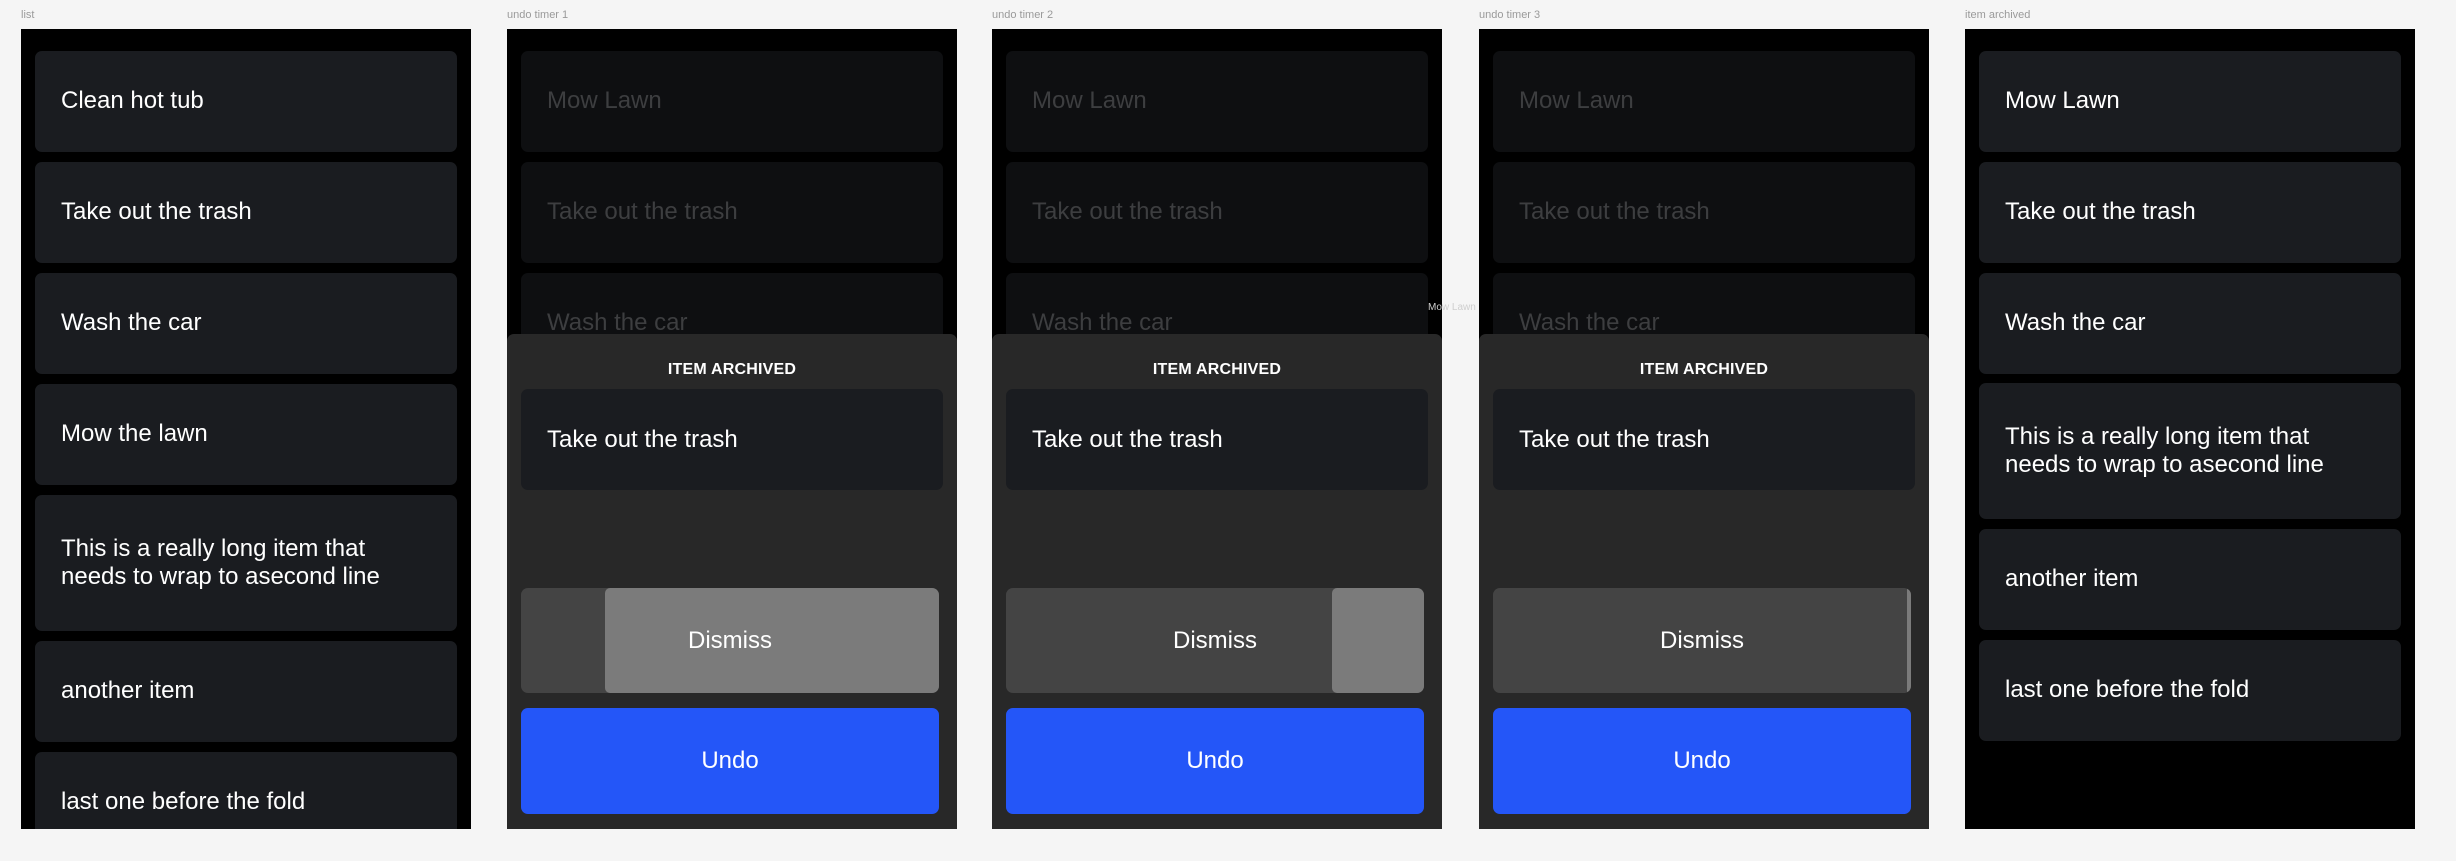 Image resolution: width=2456 pixels, height=861 pixels. I want to click on frame-label-undo-timer-3: undo timer 3, so click(1510, 15).